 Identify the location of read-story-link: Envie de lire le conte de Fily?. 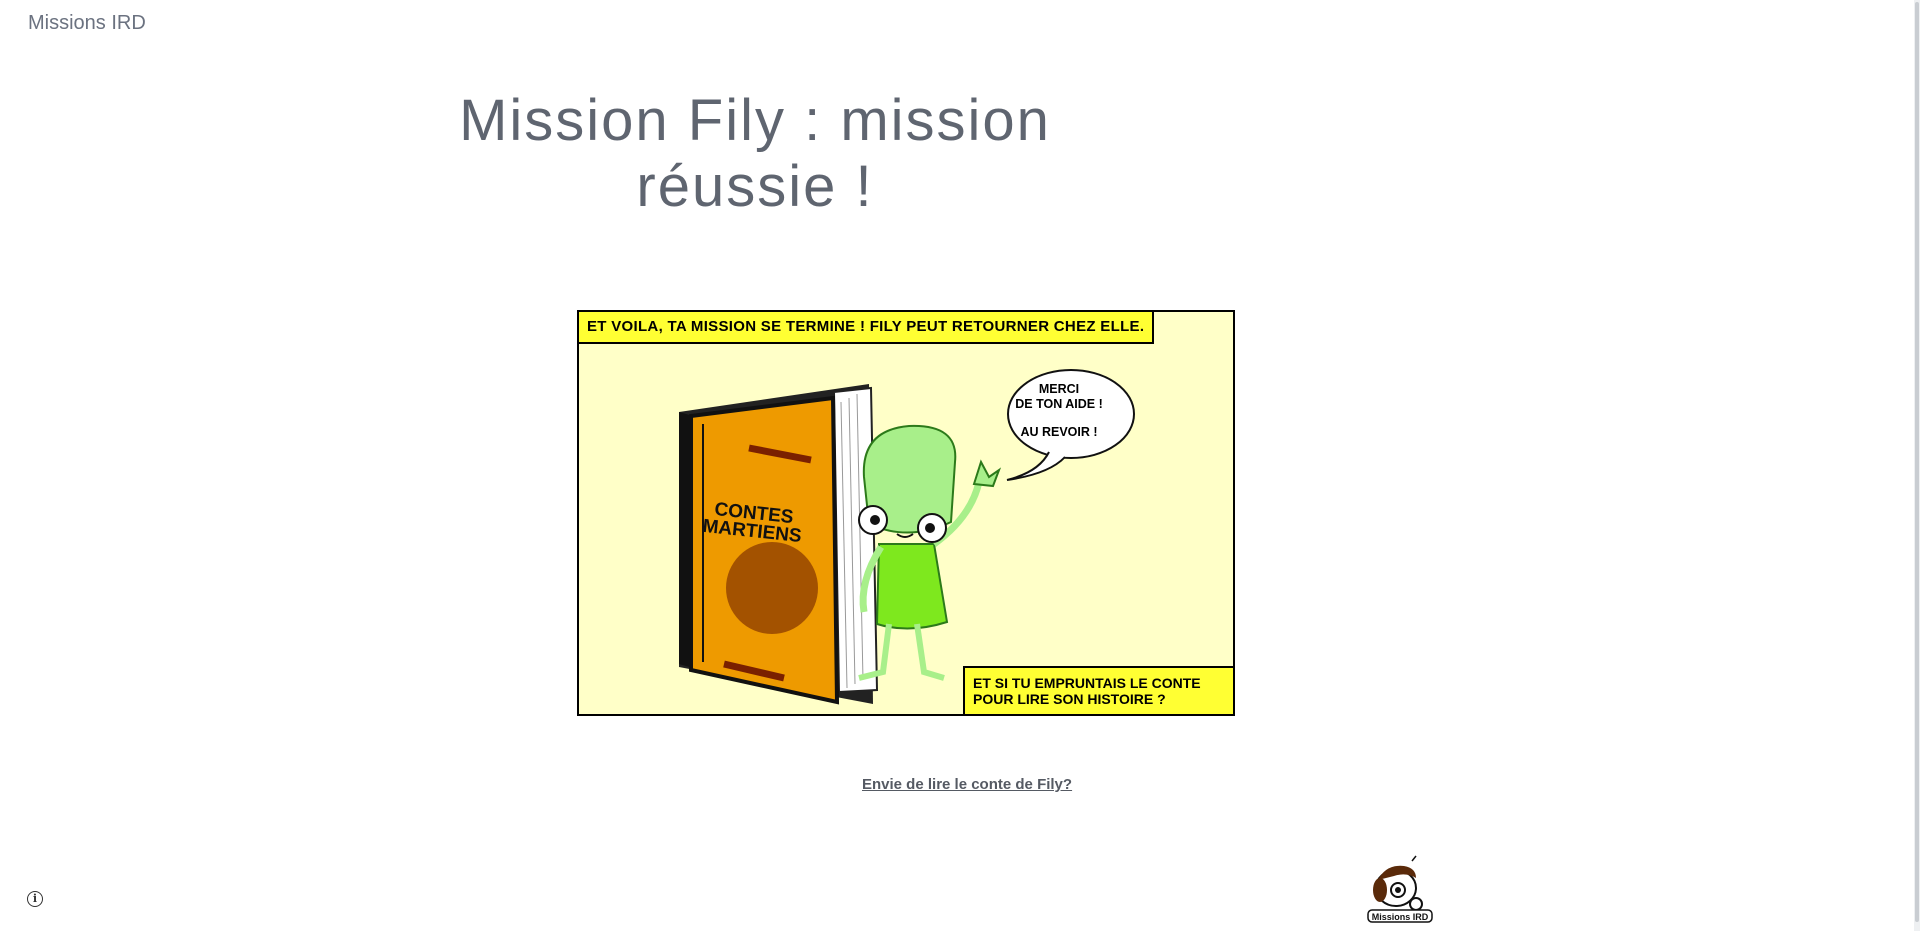
(967, 784).